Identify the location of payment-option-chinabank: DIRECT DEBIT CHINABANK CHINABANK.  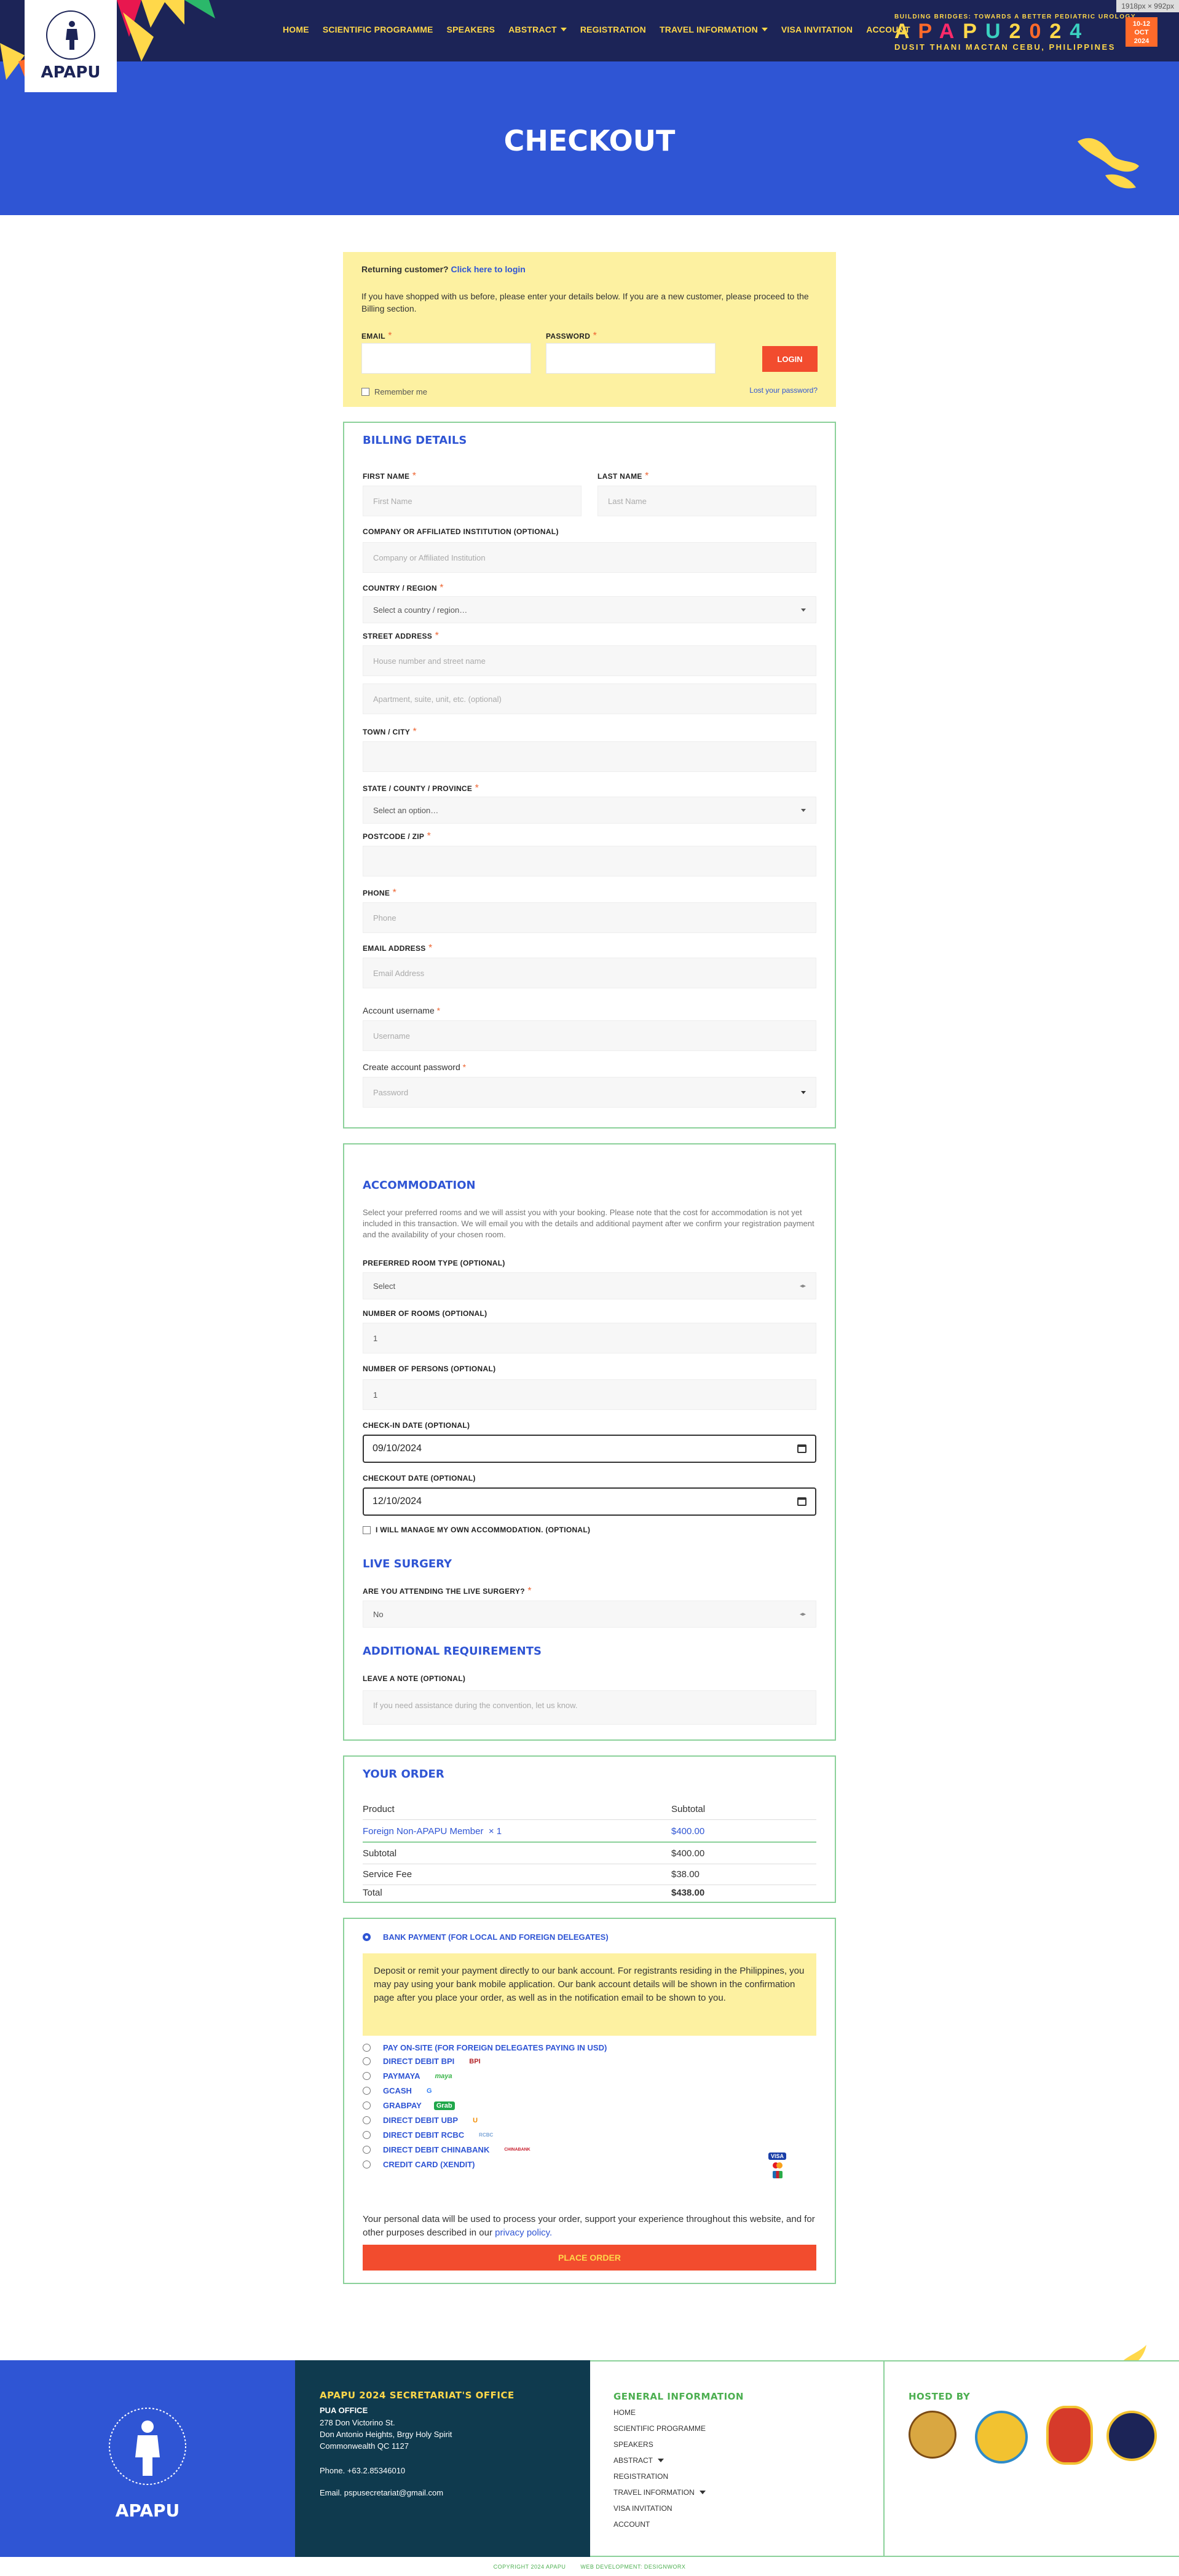
(448, 2149).